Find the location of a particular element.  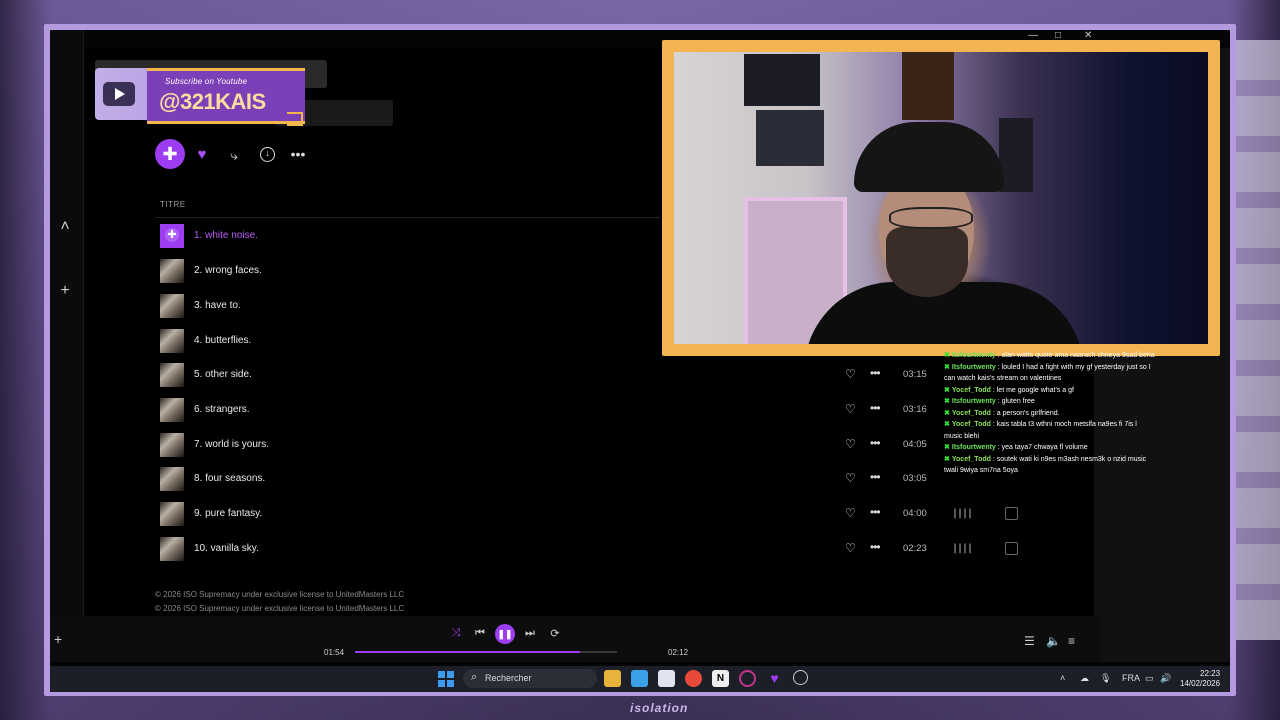

pause-button: ❚❚ is located at coordinates (505, 634).